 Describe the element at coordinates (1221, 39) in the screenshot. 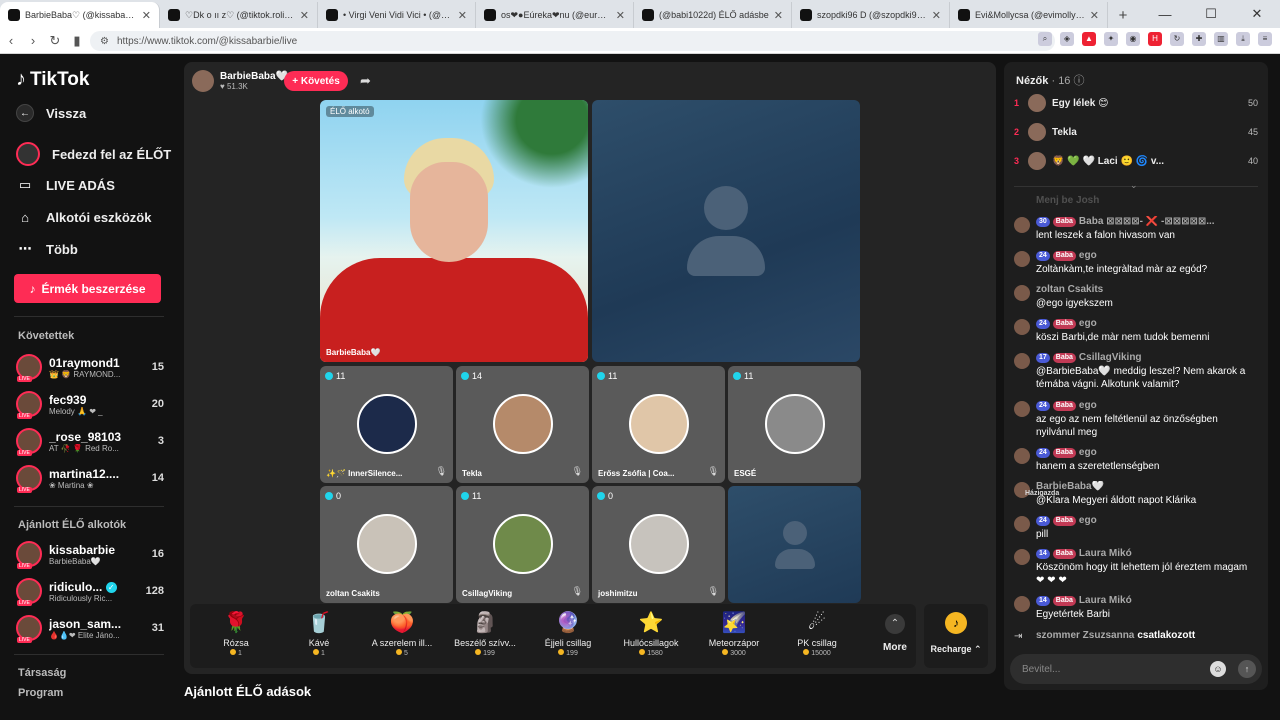

I see `sidebar-icon: ▥` at that location.